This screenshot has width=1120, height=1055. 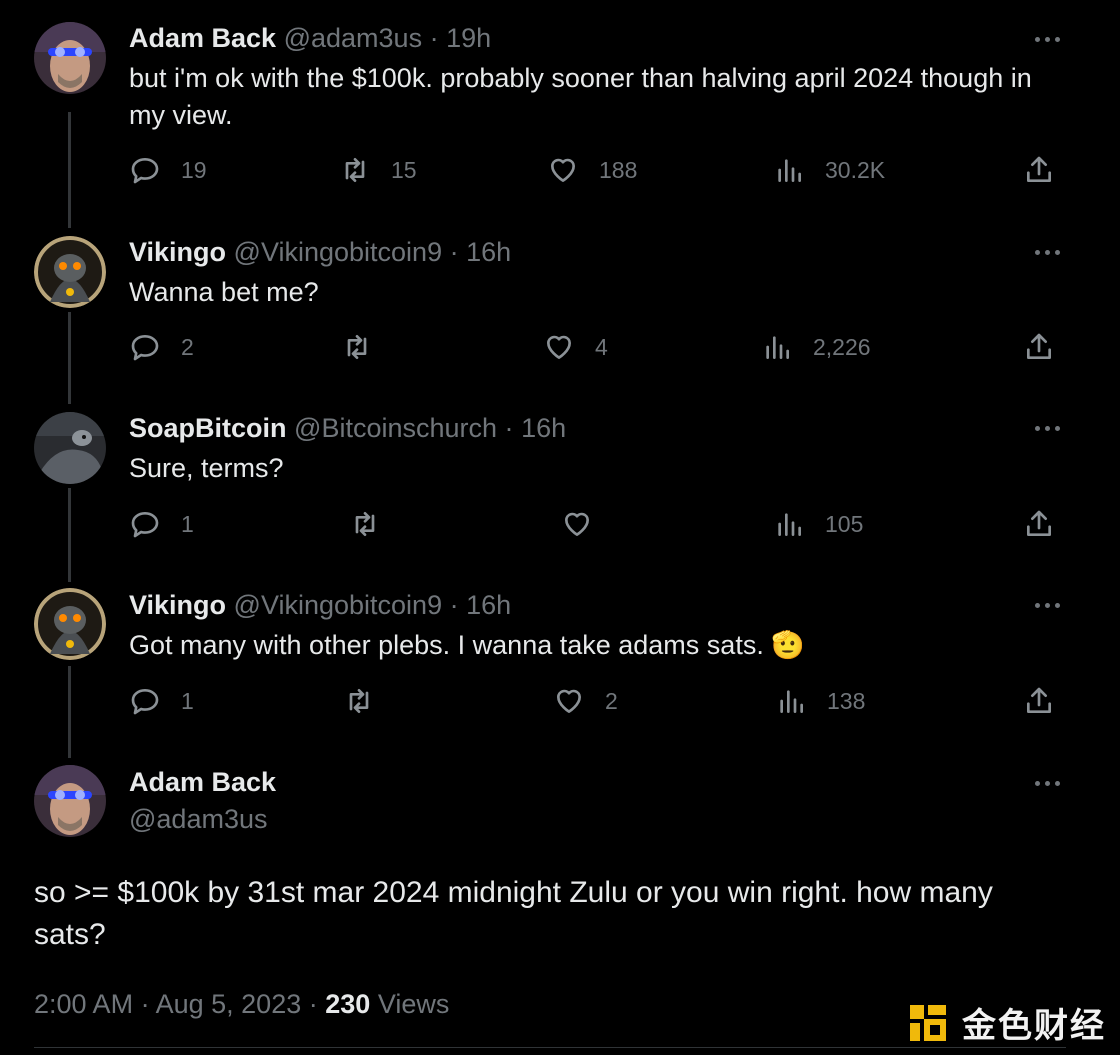 What do you see at coordinates (618, 169) in the screenshot?
I see `like-count: 188` at bounding box center [618, 169].